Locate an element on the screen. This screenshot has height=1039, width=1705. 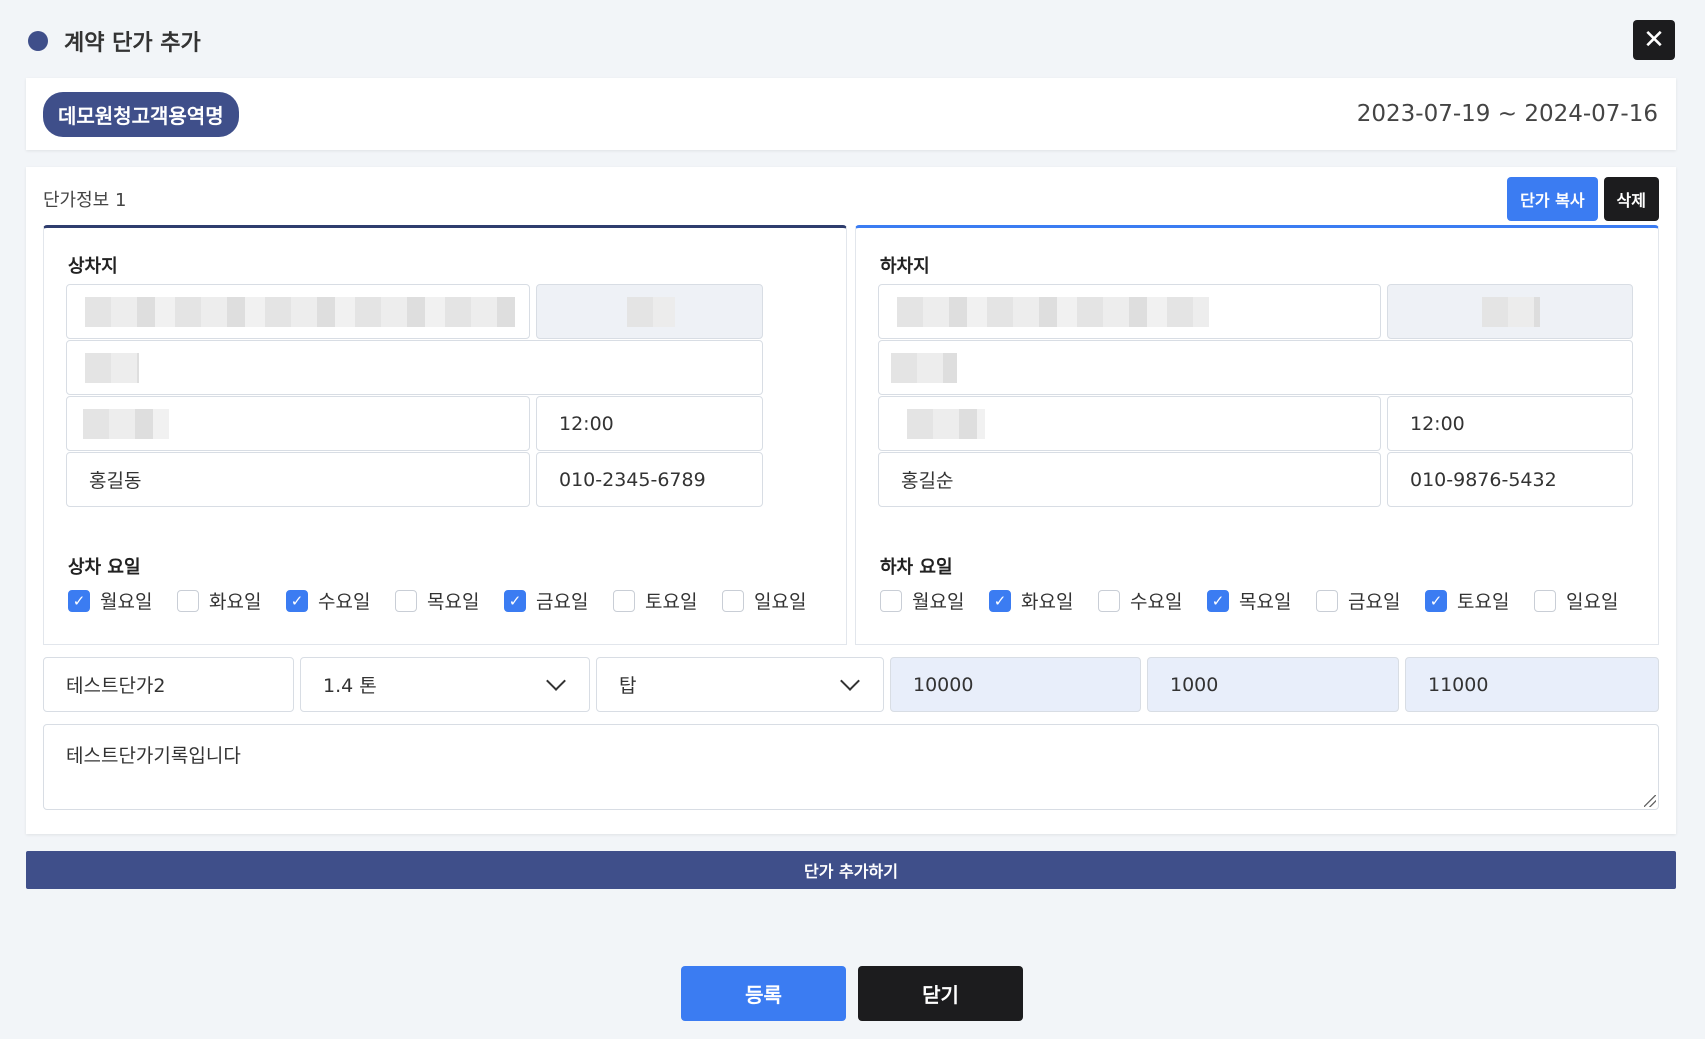
copy-price-button: 단가 복사 is located at coordinates (1552, 199).